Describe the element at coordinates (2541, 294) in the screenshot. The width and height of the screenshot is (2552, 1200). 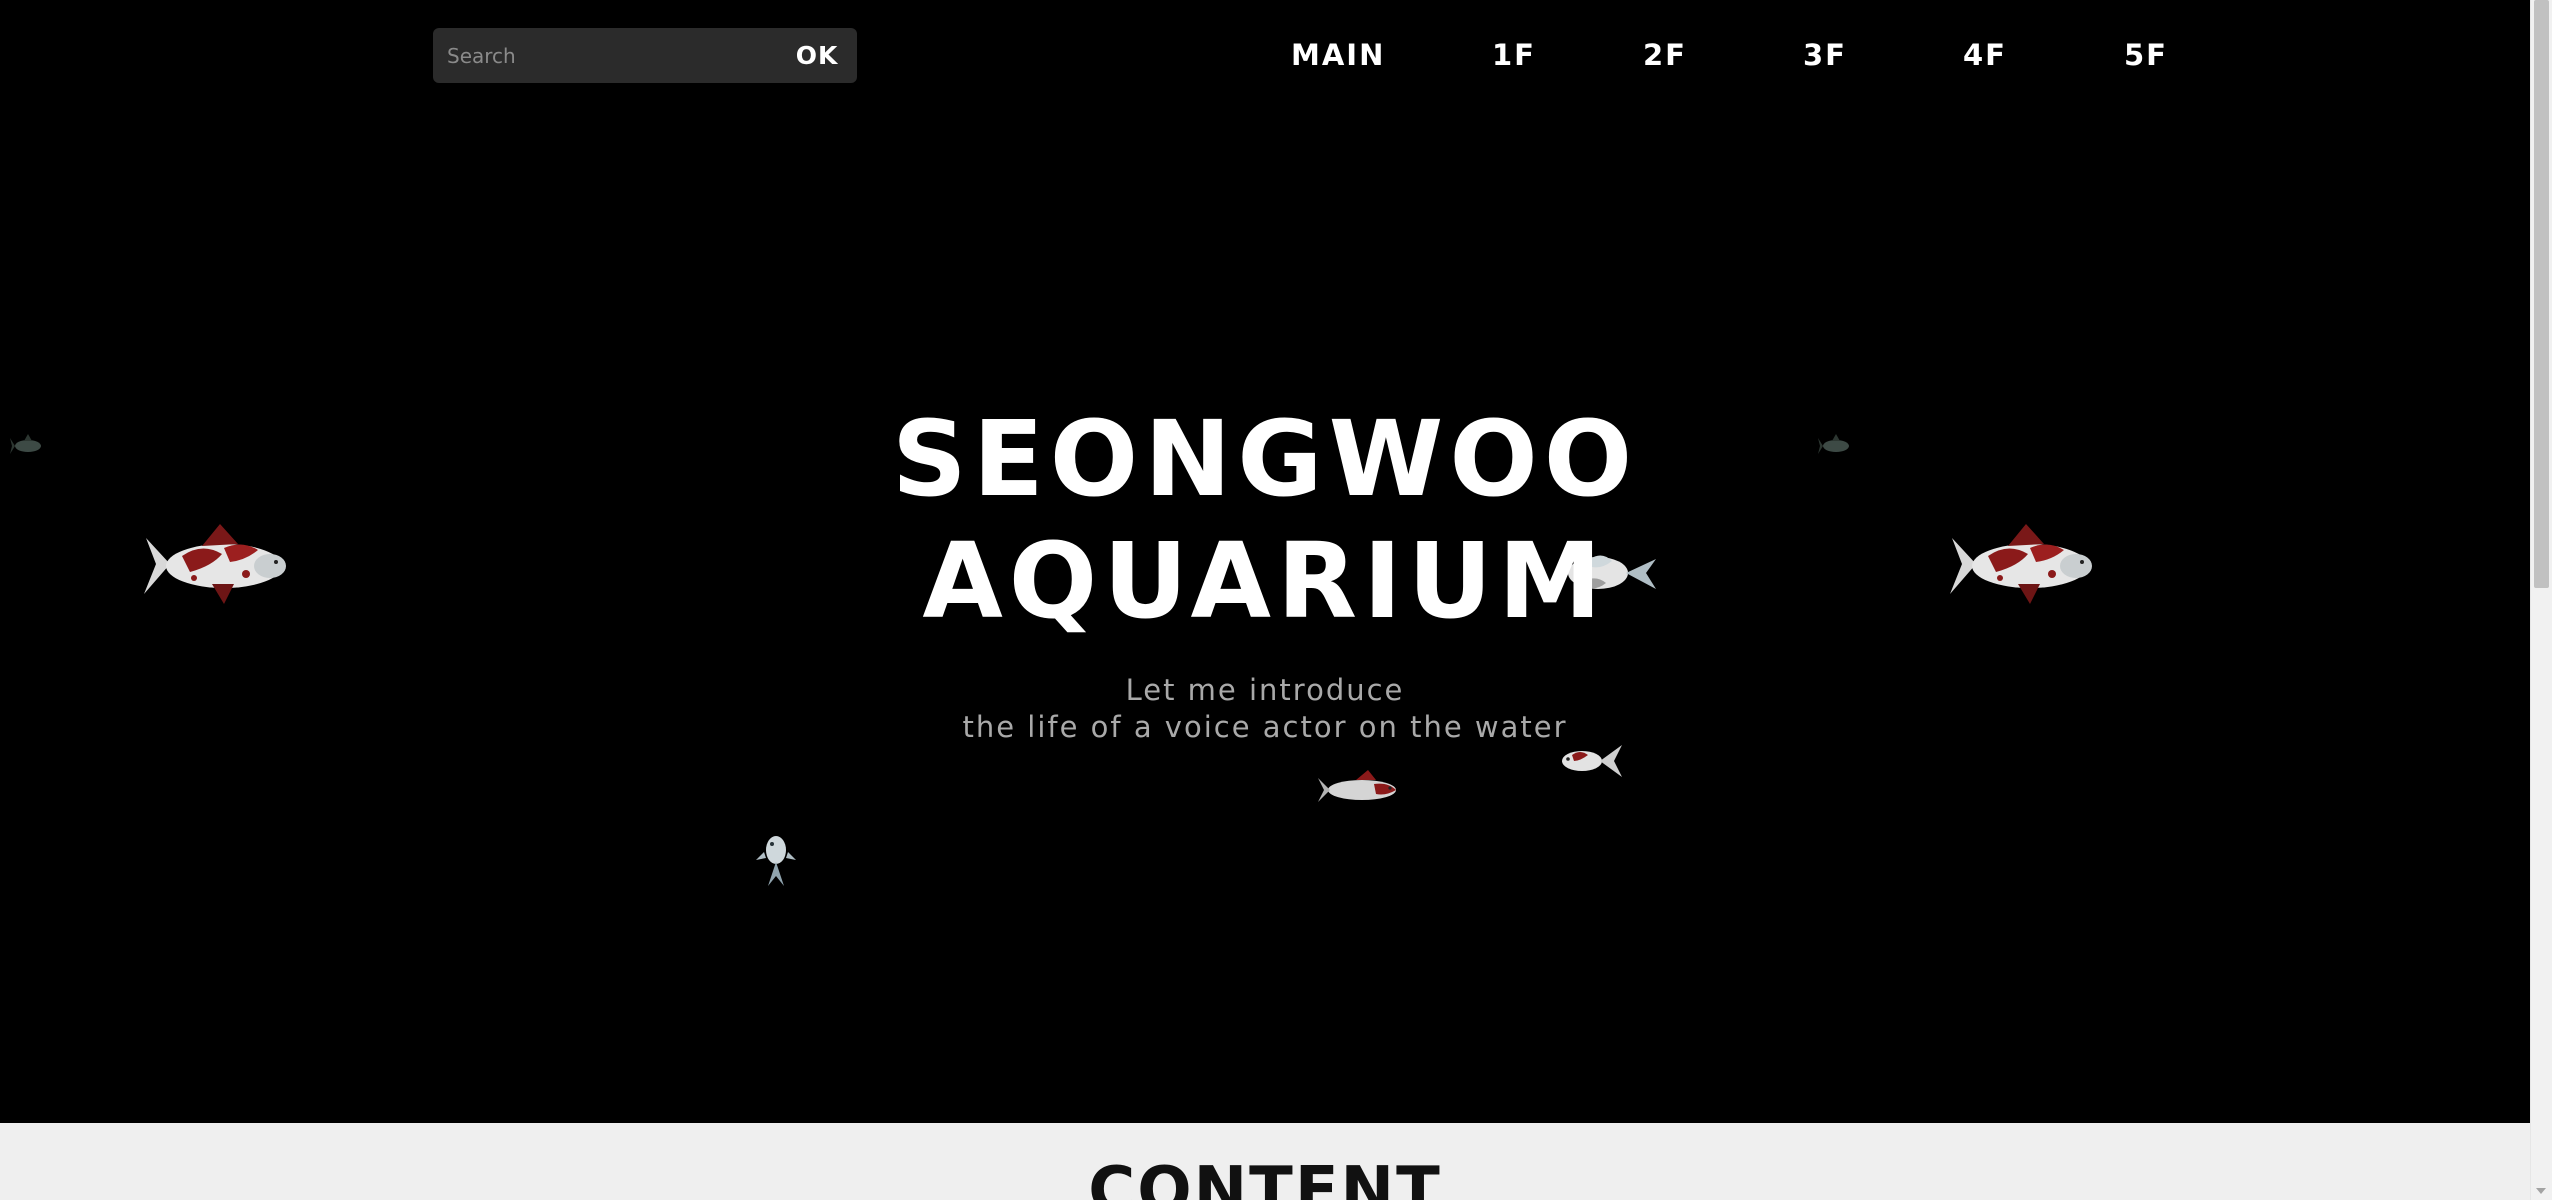
I see `scrollbar-thumb` at that location.